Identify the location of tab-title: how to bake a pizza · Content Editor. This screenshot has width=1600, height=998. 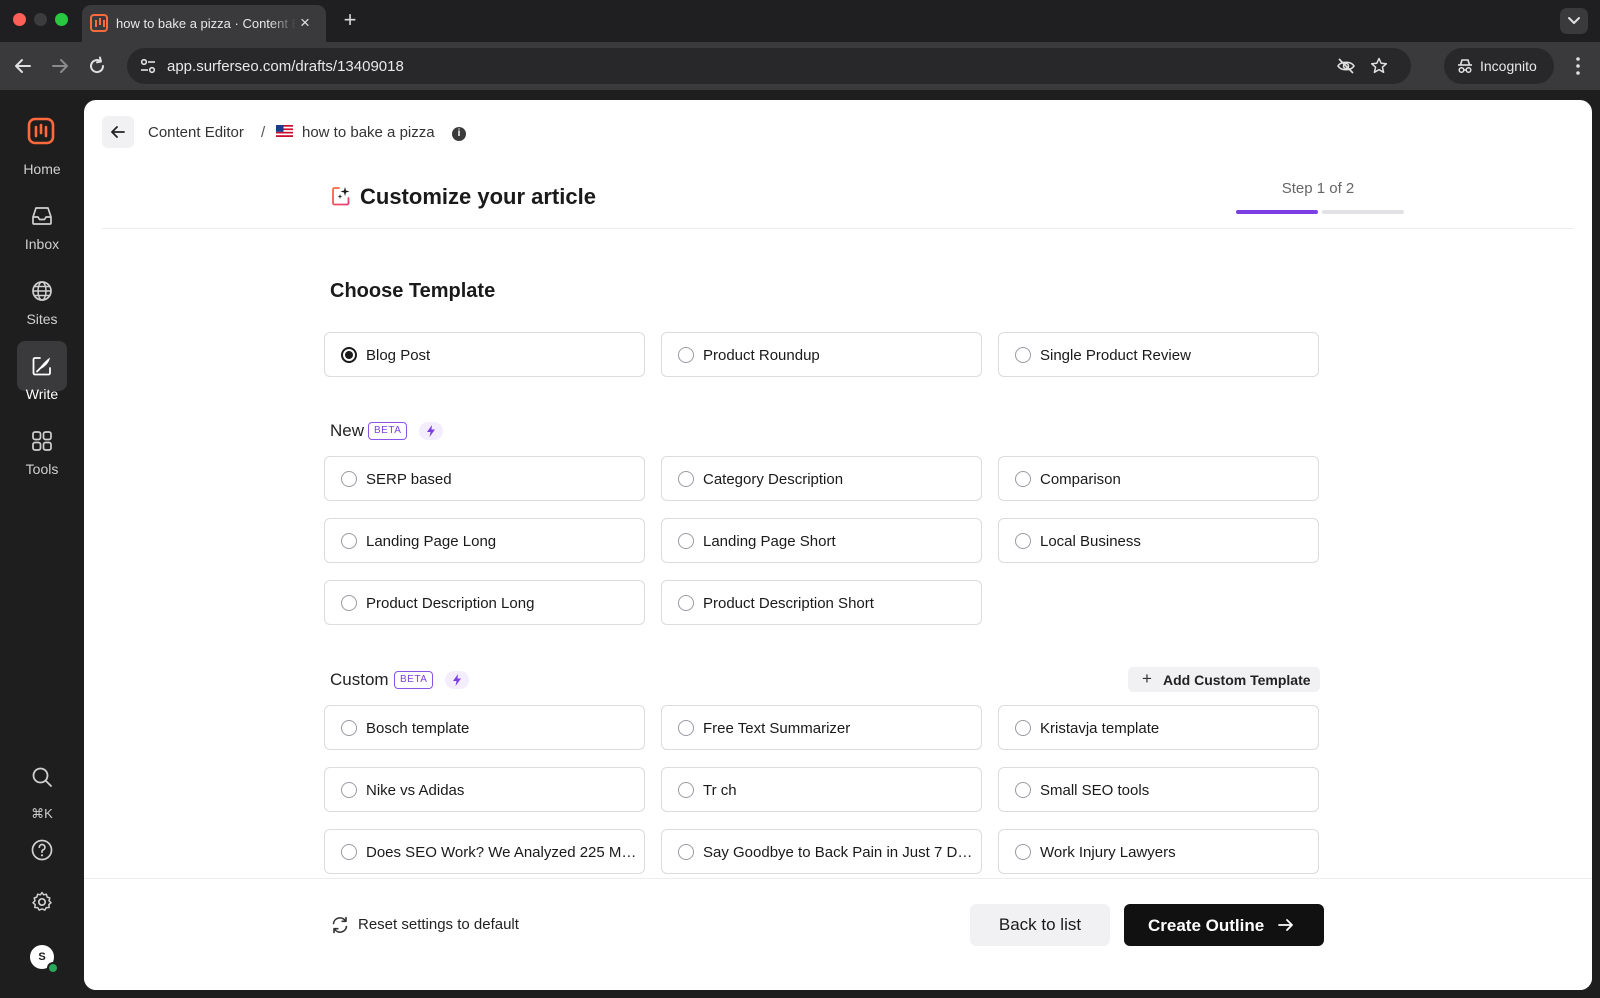
(206, 23).